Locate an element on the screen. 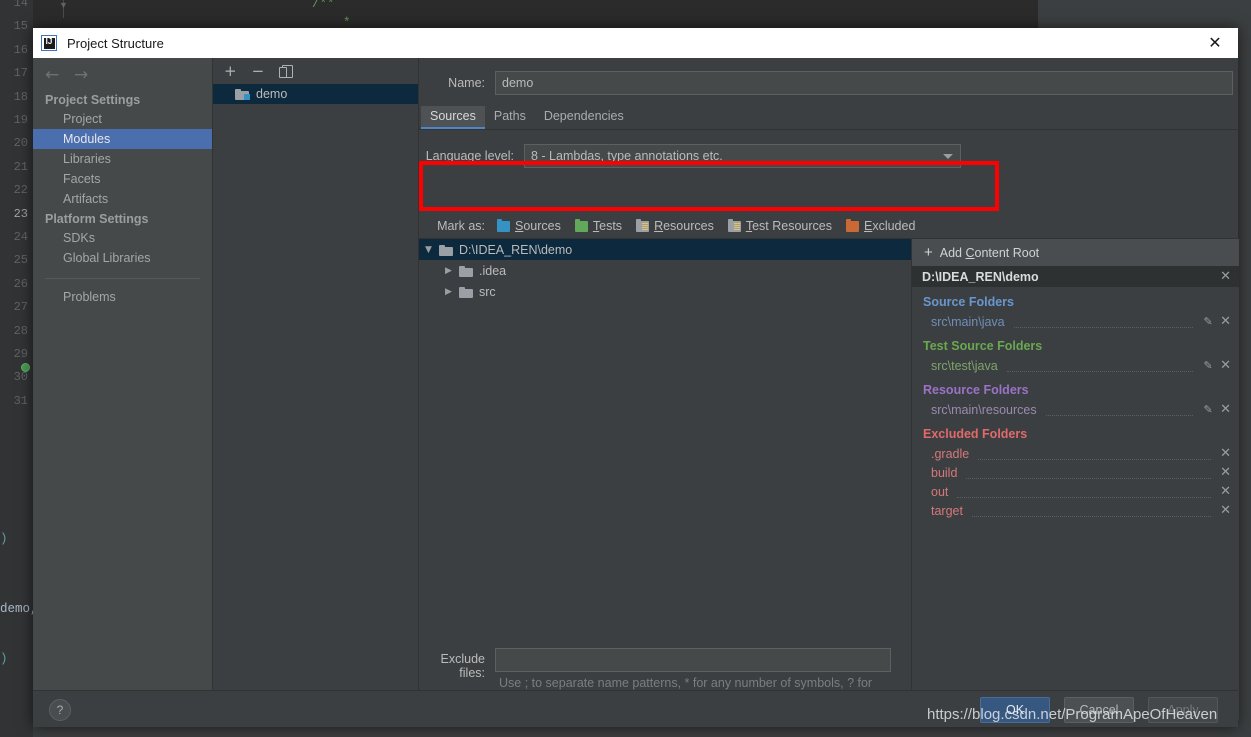 The height and width of the screenshot is (737, 1251). content-root-header: D:\IDEA_REN\demo ✕ is located at coordinates (1075, 276).